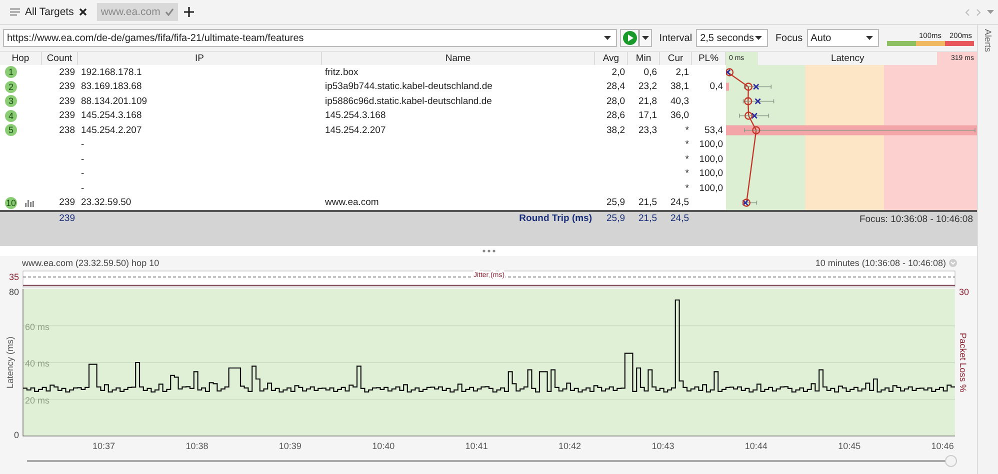 Image resolution: width=998 pixels, height=474 pixels. I want to click on column-header: Hop, so click(21, 58).